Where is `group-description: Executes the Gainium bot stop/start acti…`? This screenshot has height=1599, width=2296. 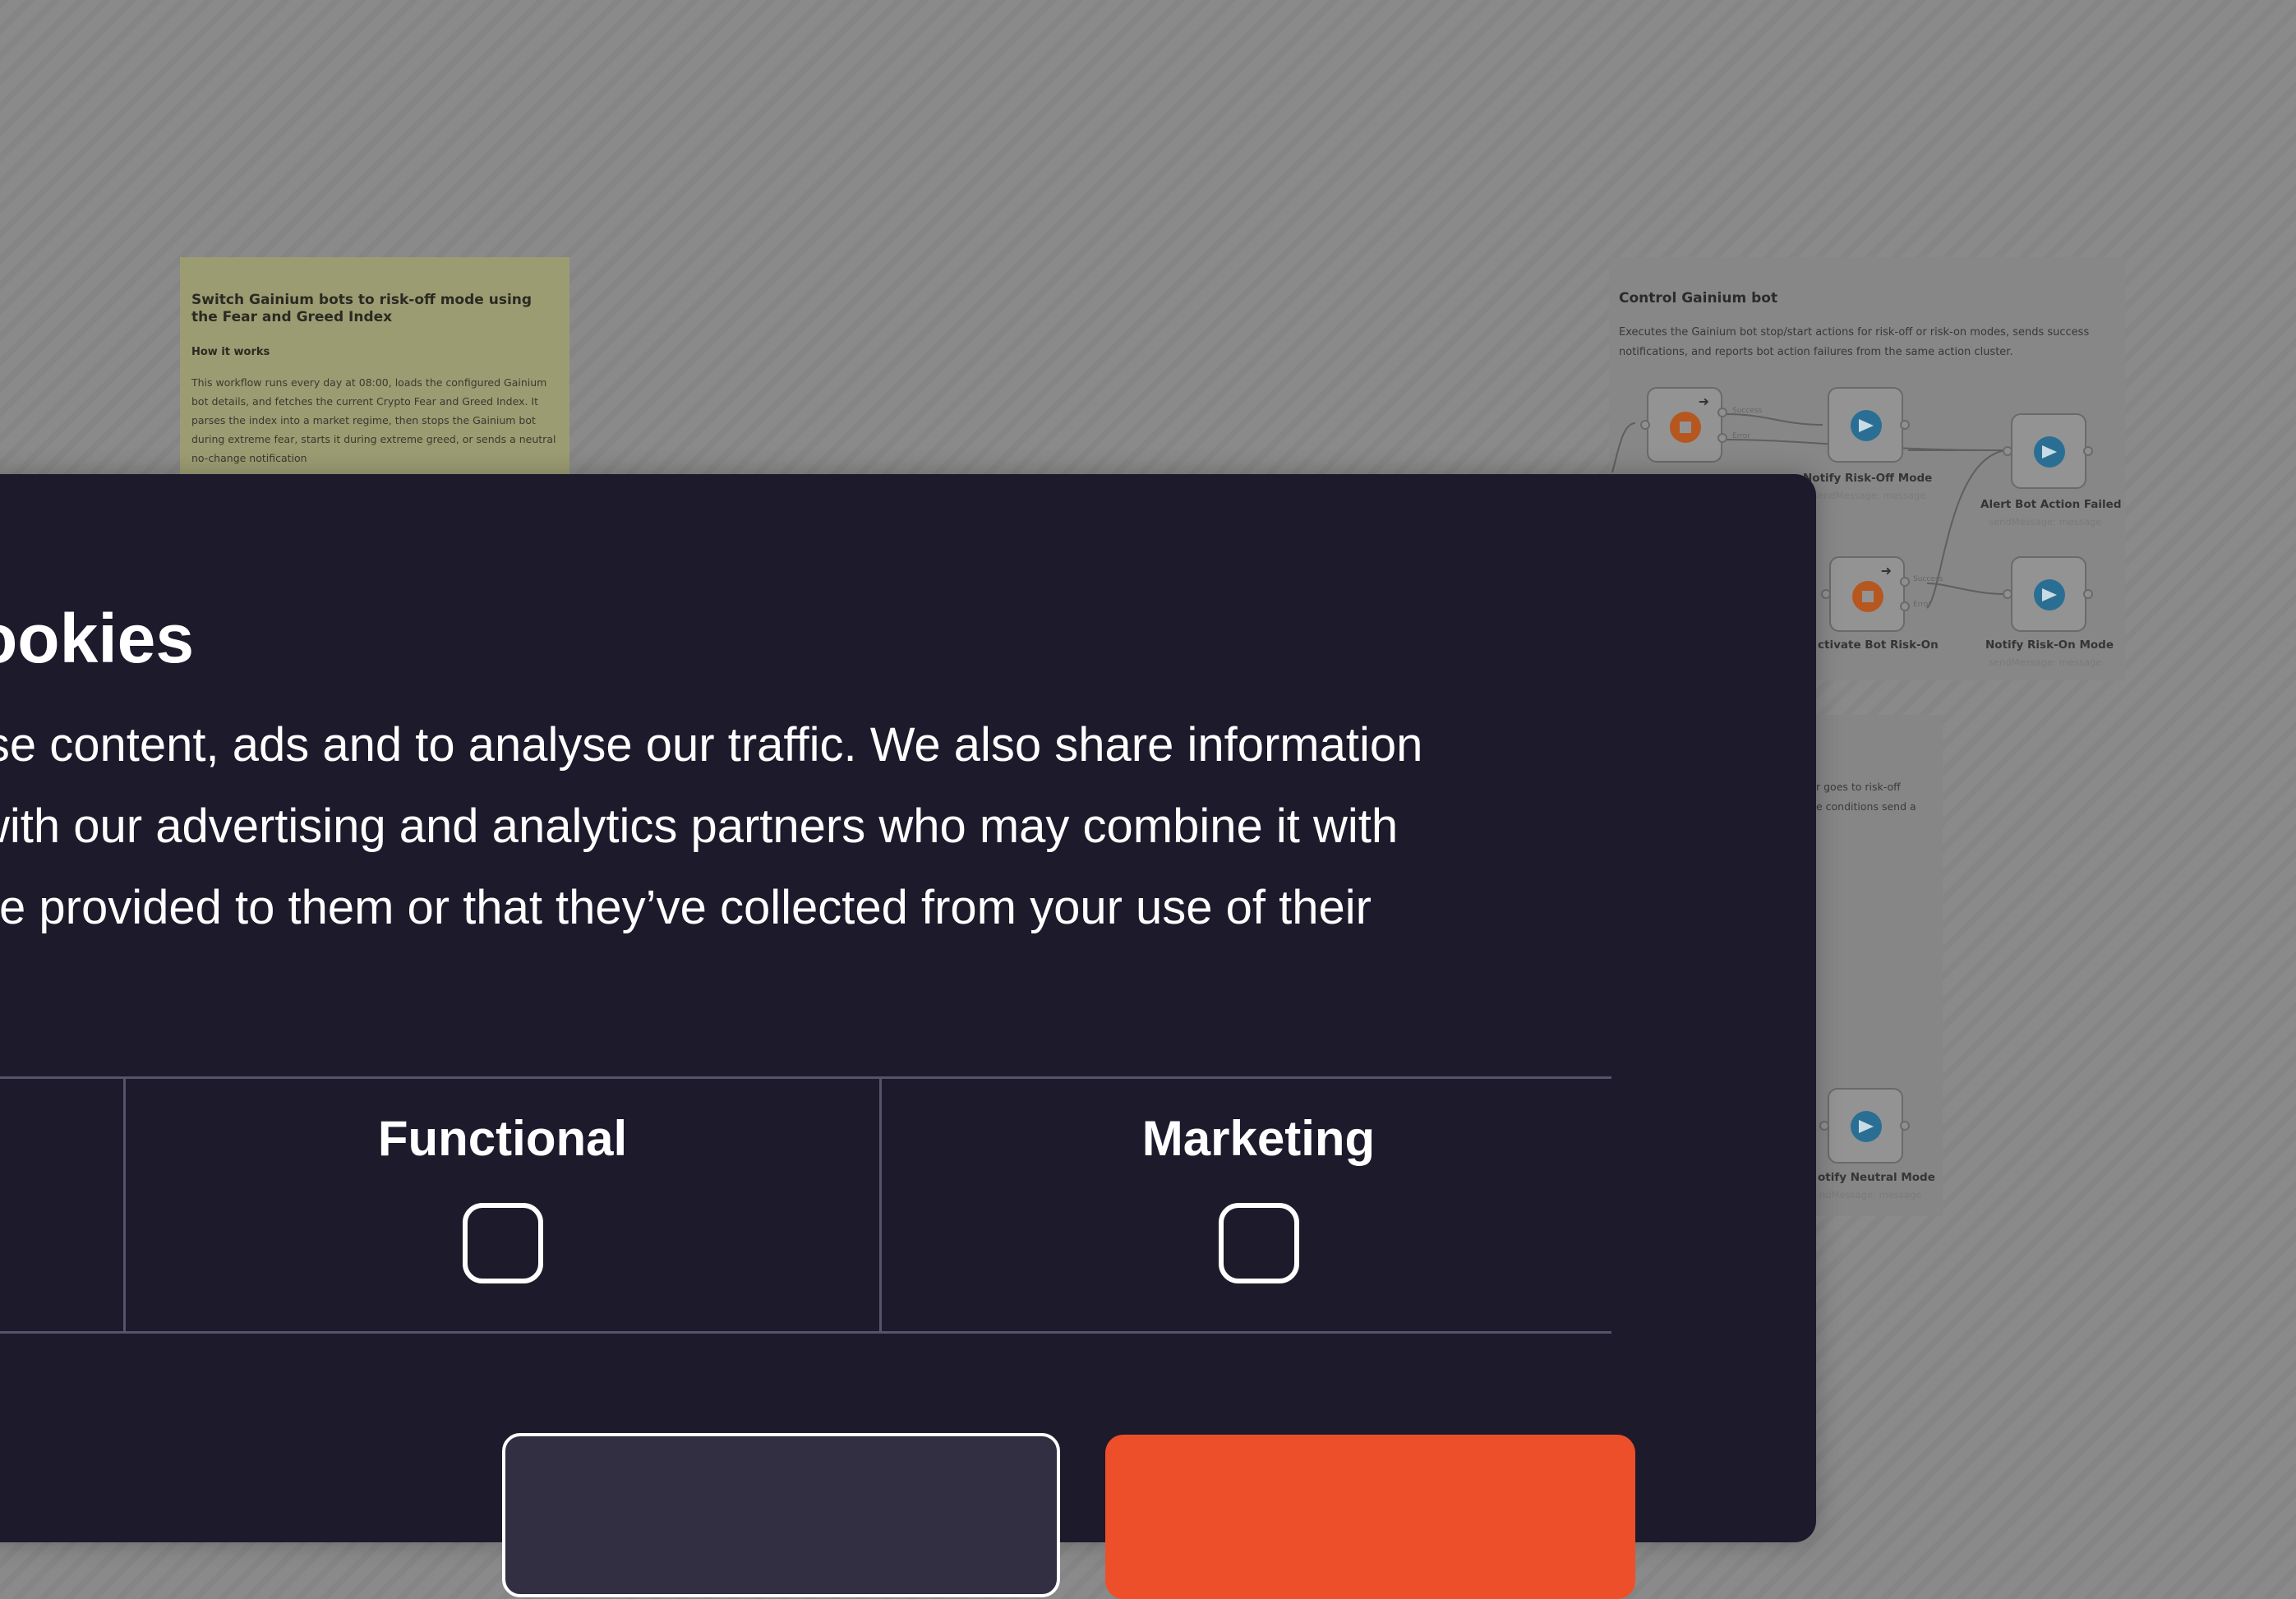 group-description: Executes the Gainium bot stop/start acti… is located at coordinates (1854, 342).